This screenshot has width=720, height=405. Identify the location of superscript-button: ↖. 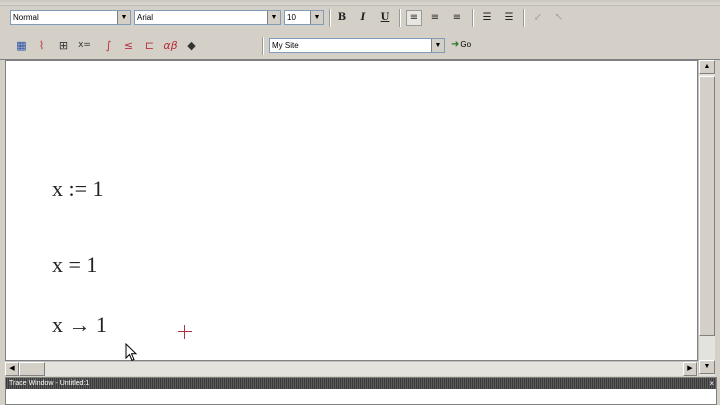
(559, 18).